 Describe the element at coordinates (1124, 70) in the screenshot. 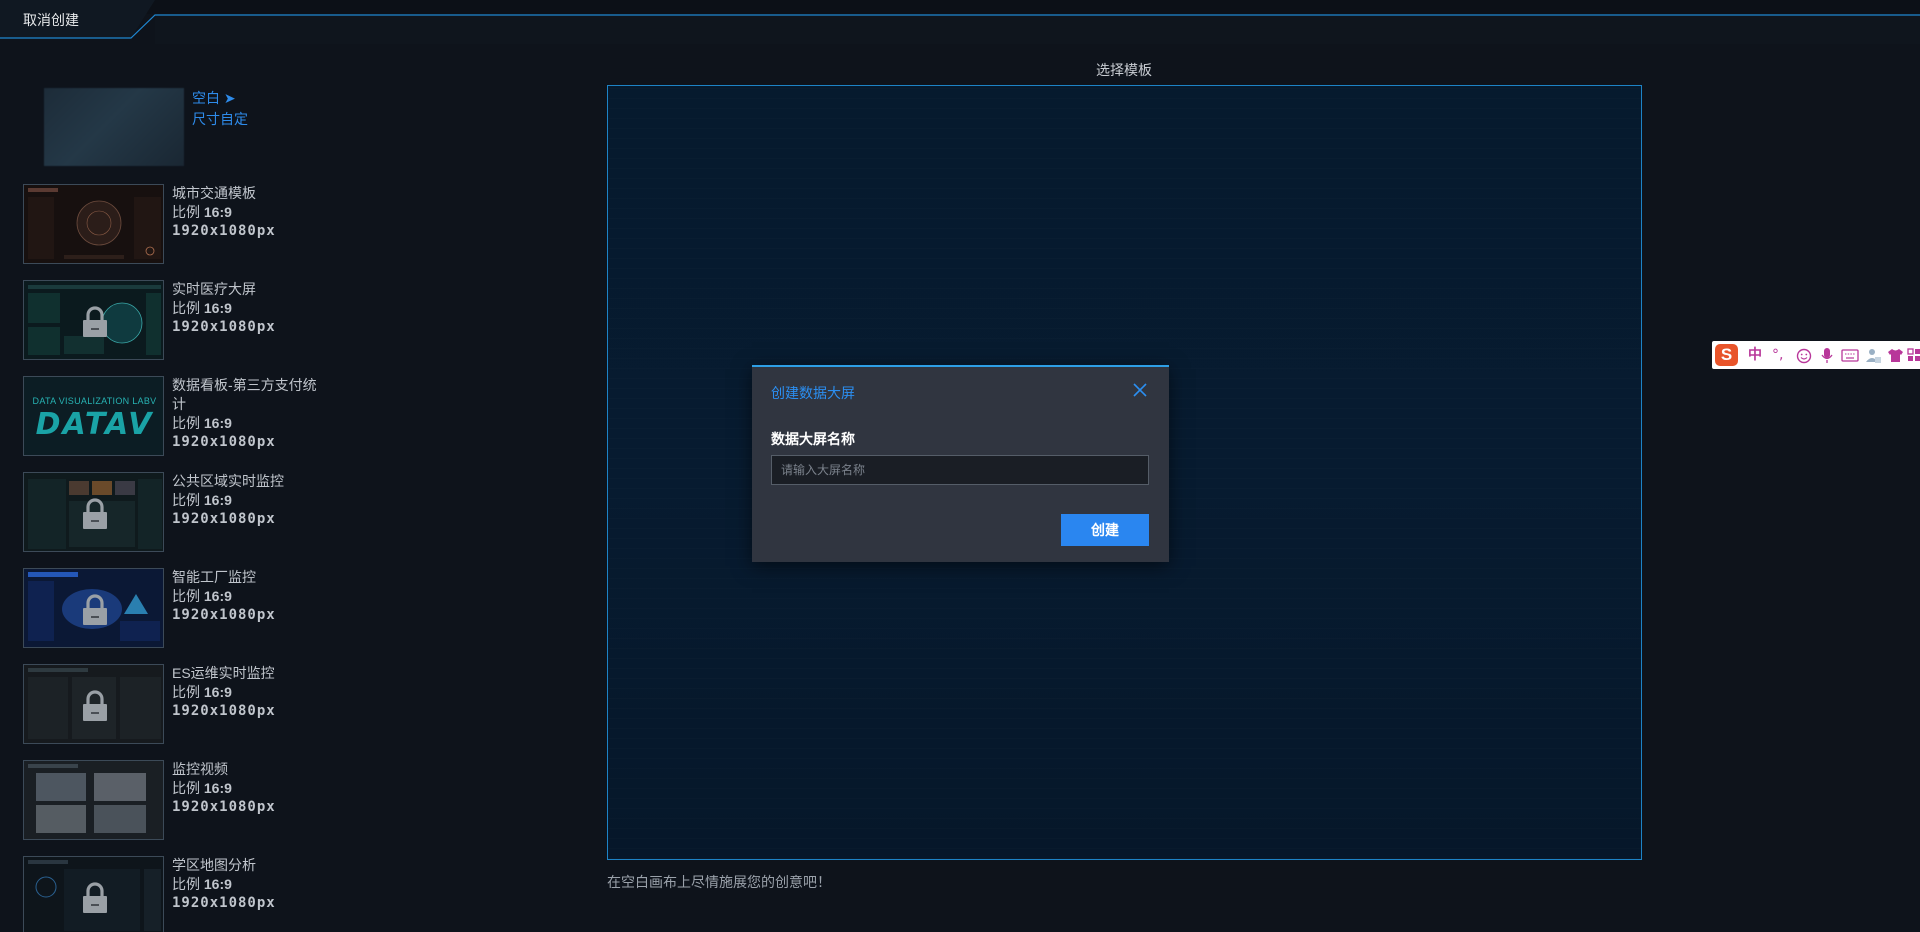

I see `canvas-title: 选择模板` at that location.